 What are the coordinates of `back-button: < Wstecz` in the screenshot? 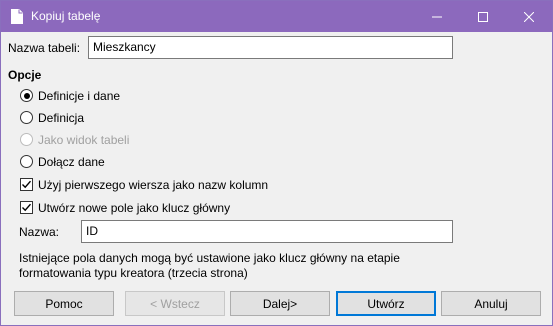 It's located at (175, 303).